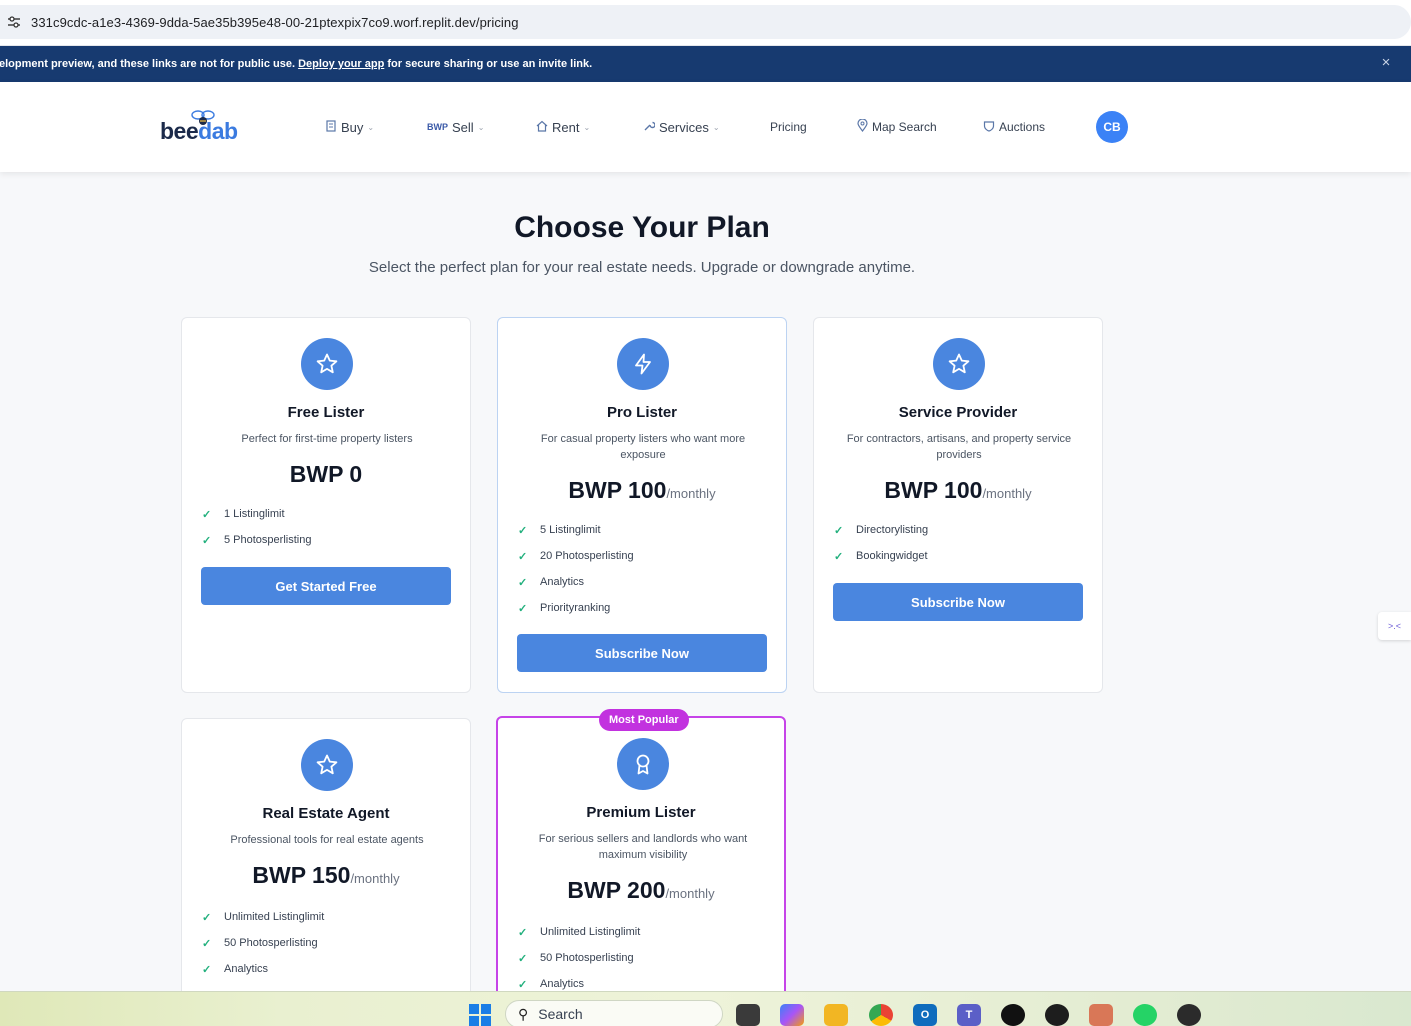 The height and width of the screenshot is (1026, 1411). Describe the element at coordinates (642, 412) in the screenshot. I see `plan-name: Pro Lister` at that location.